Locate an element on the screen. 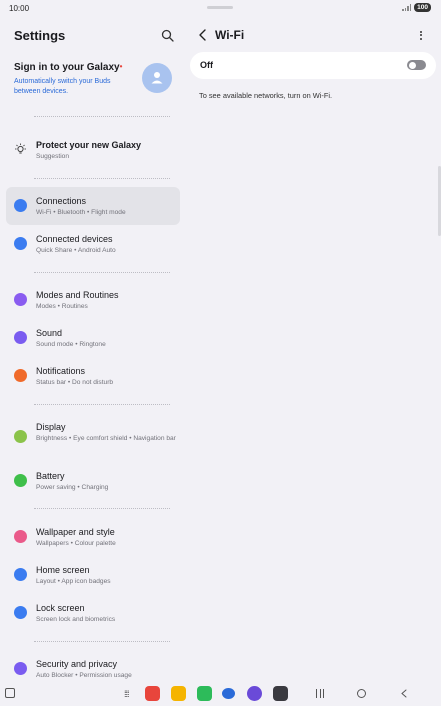  app-icon-messages is located at coordinates (228, 693).